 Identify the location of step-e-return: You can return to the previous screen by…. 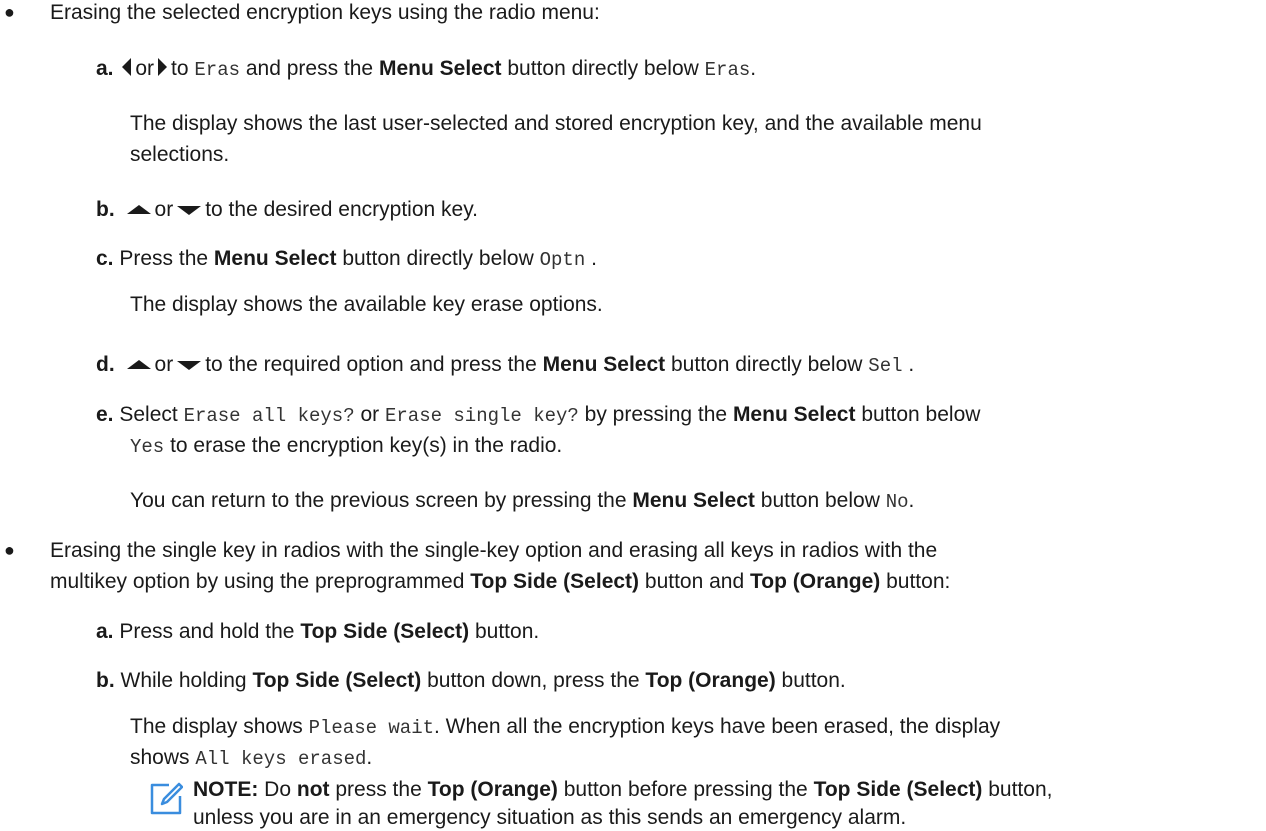
(522, 501).